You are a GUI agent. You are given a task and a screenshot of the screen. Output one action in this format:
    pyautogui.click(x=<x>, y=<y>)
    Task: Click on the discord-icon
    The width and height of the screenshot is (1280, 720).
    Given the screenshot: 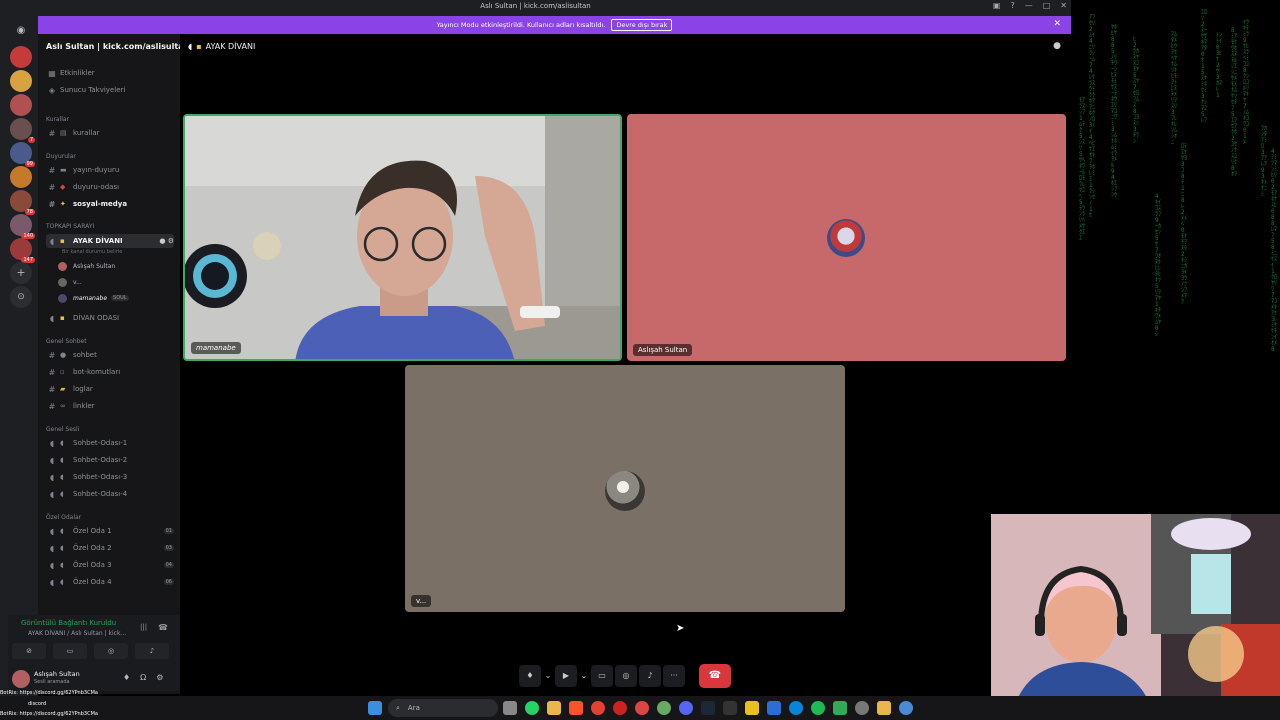 What is the action you would take?
    pyautogui.click(x=686, y=708)
    